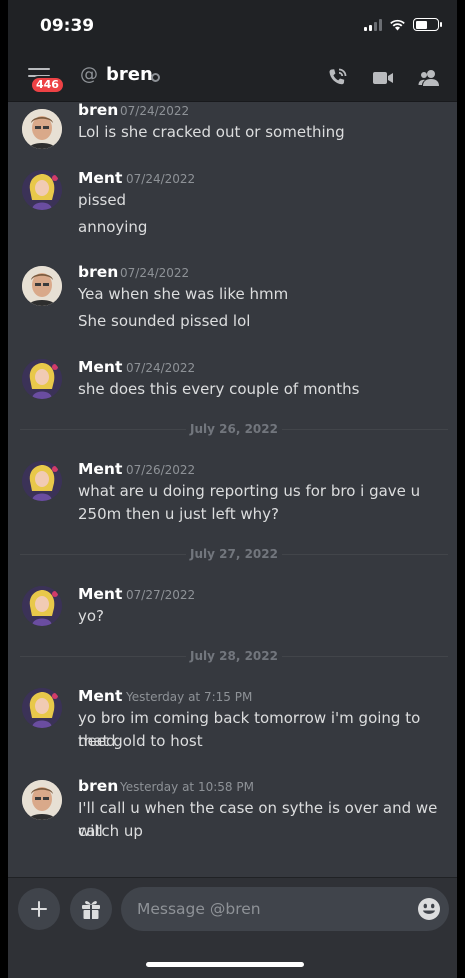 This screenshot has height=978, width=465. I want to click on members-icon, so click(429, 78).